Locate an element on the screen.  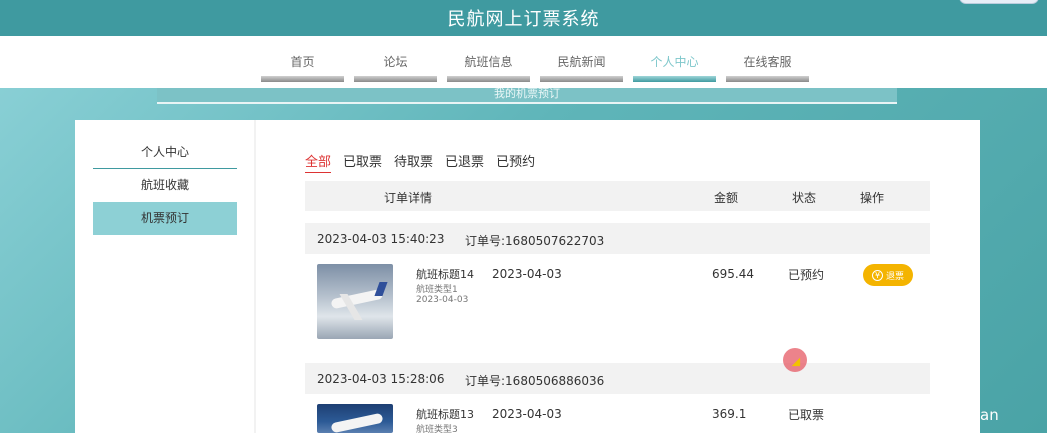
header-amount: 金额 is located at coordinates (726, 198).